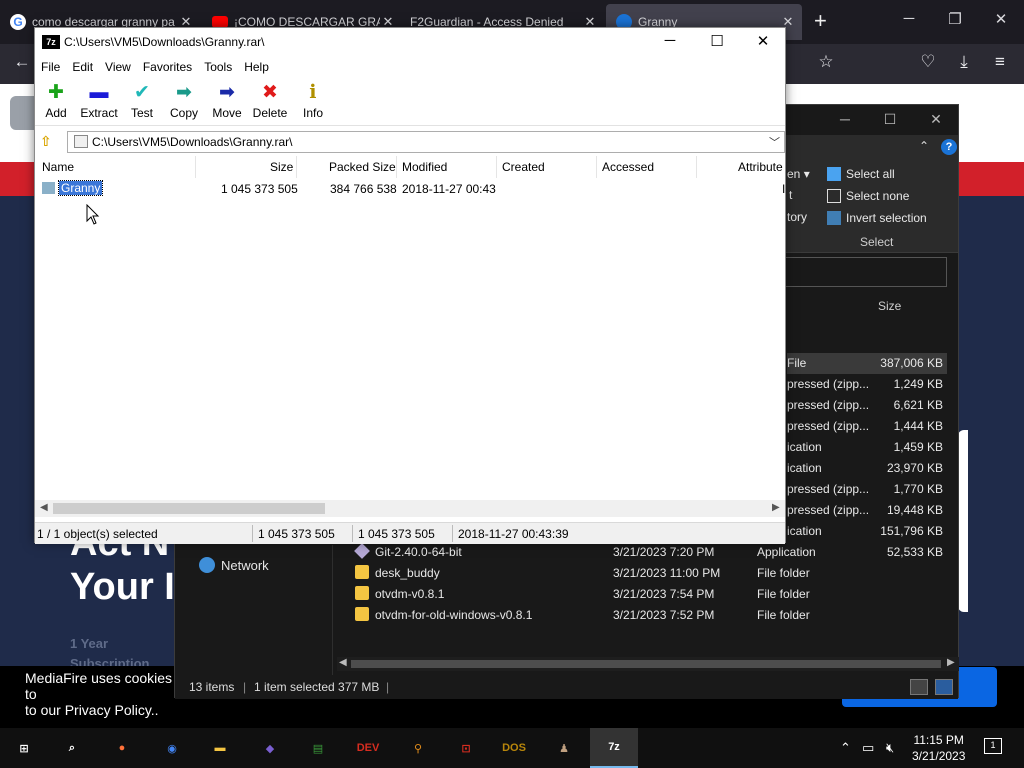 This screenshot has width=1024, height=768. I want to click on table-row: ication 151,796 KB, so click(867, 531).